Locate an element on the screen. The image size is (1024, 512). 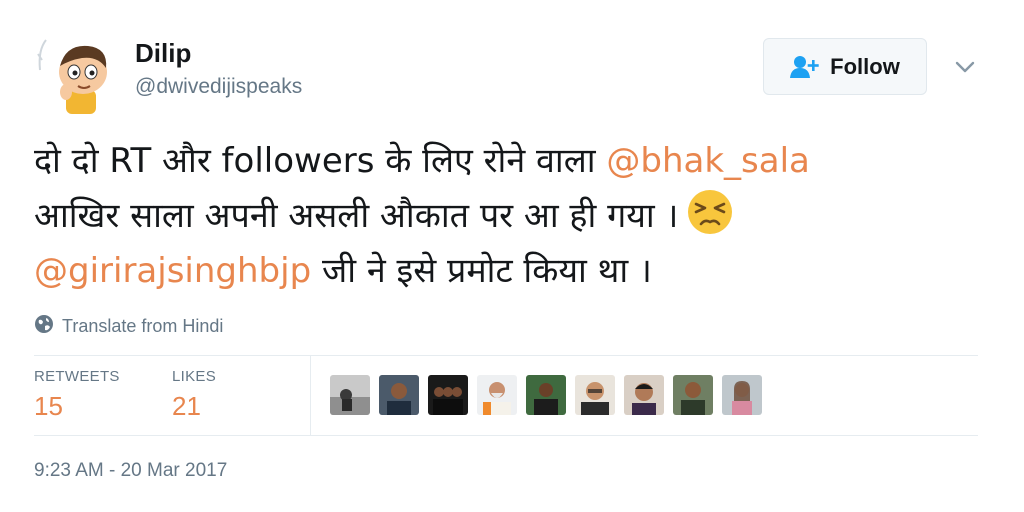
translate-label: Translate from Hindi is located at coordinates (143, 326).